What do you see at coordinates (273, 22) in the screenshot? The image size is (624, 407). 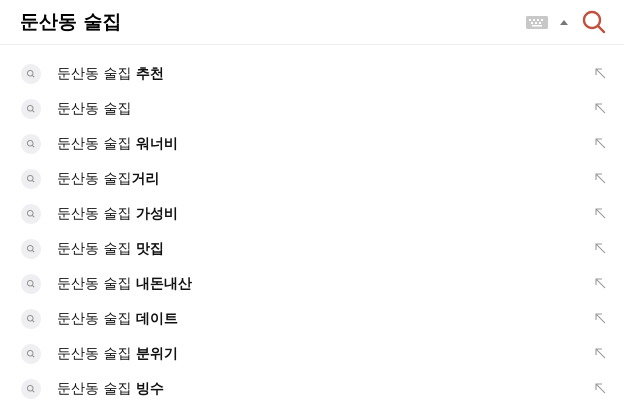 I see `search-field: 둔산동 술집` at bounding box center [273, 22].